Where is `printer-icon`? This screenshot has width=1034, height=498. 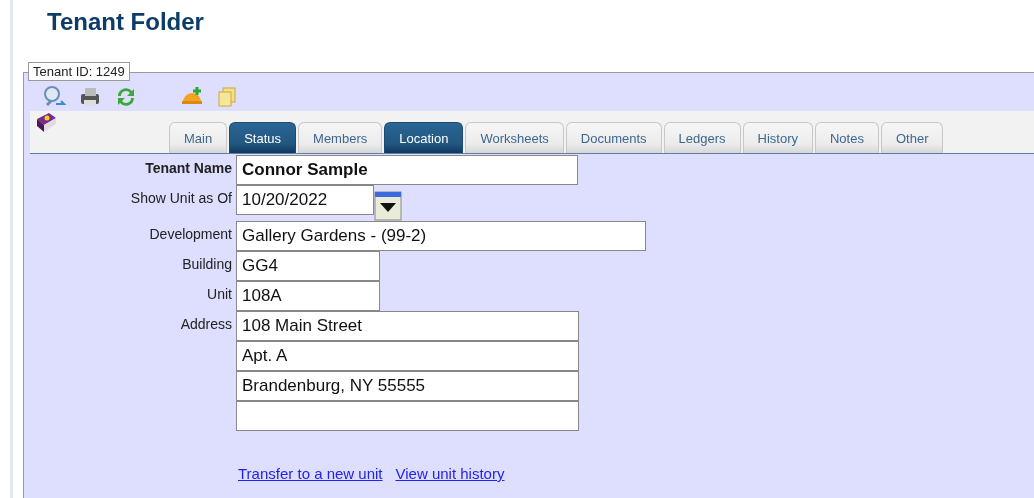 printer-icon is located at coordinates (90, 97).